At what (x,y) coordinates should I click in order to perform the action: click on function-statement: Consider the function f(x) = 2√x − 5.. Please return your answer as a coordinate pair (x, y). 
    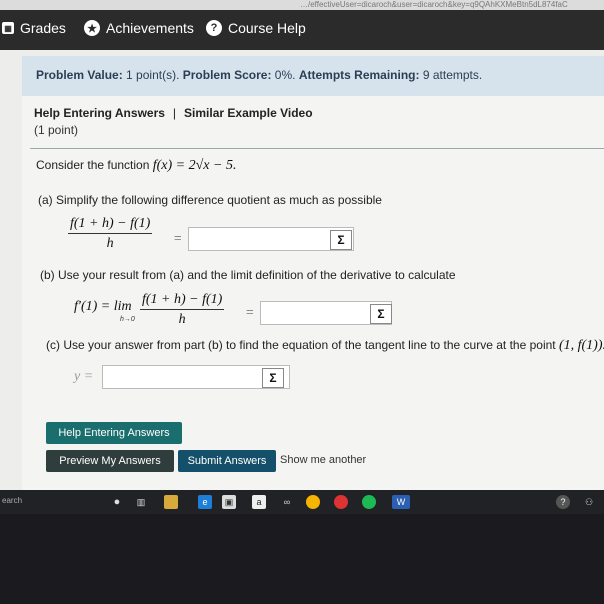
    Looking at the image, I should click on (136, 166).